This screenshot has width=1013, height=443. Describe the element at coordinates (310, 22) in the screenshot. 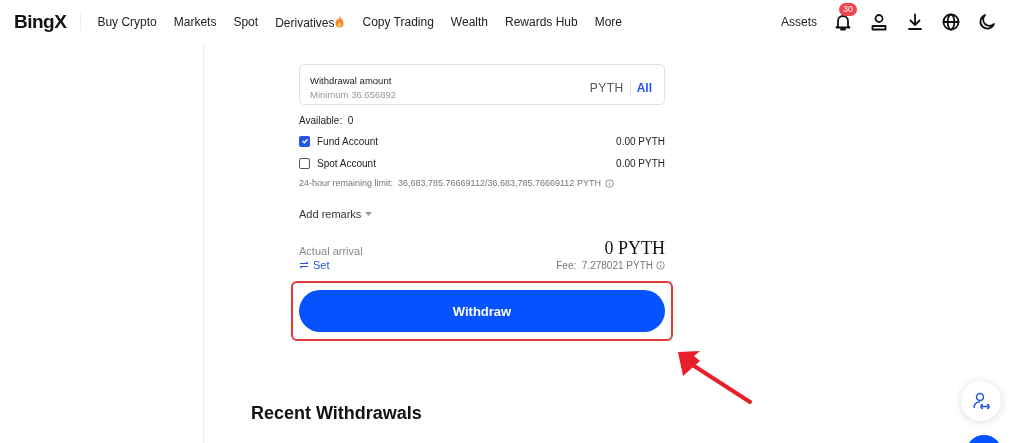

I see `nav-link: Derivatives` at that location.